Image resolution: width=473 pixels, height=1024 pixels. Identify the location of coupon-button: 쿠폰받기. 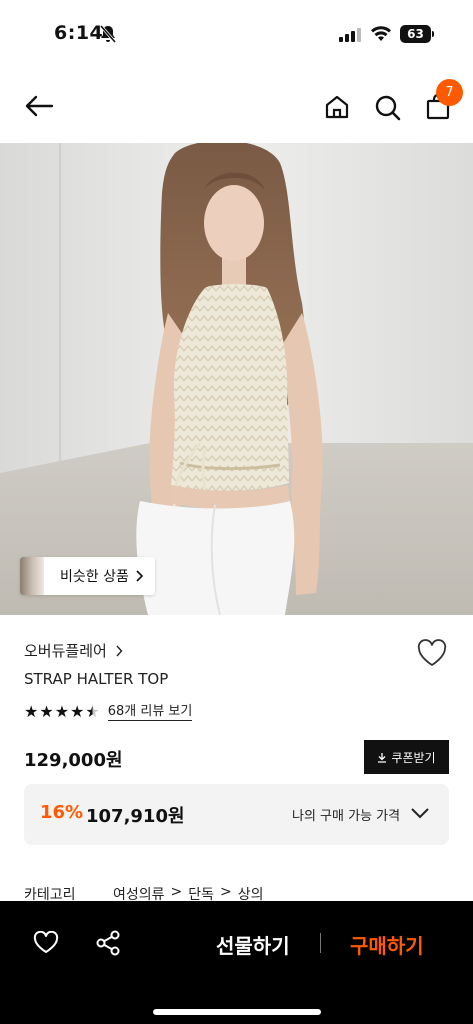
(406, 757).